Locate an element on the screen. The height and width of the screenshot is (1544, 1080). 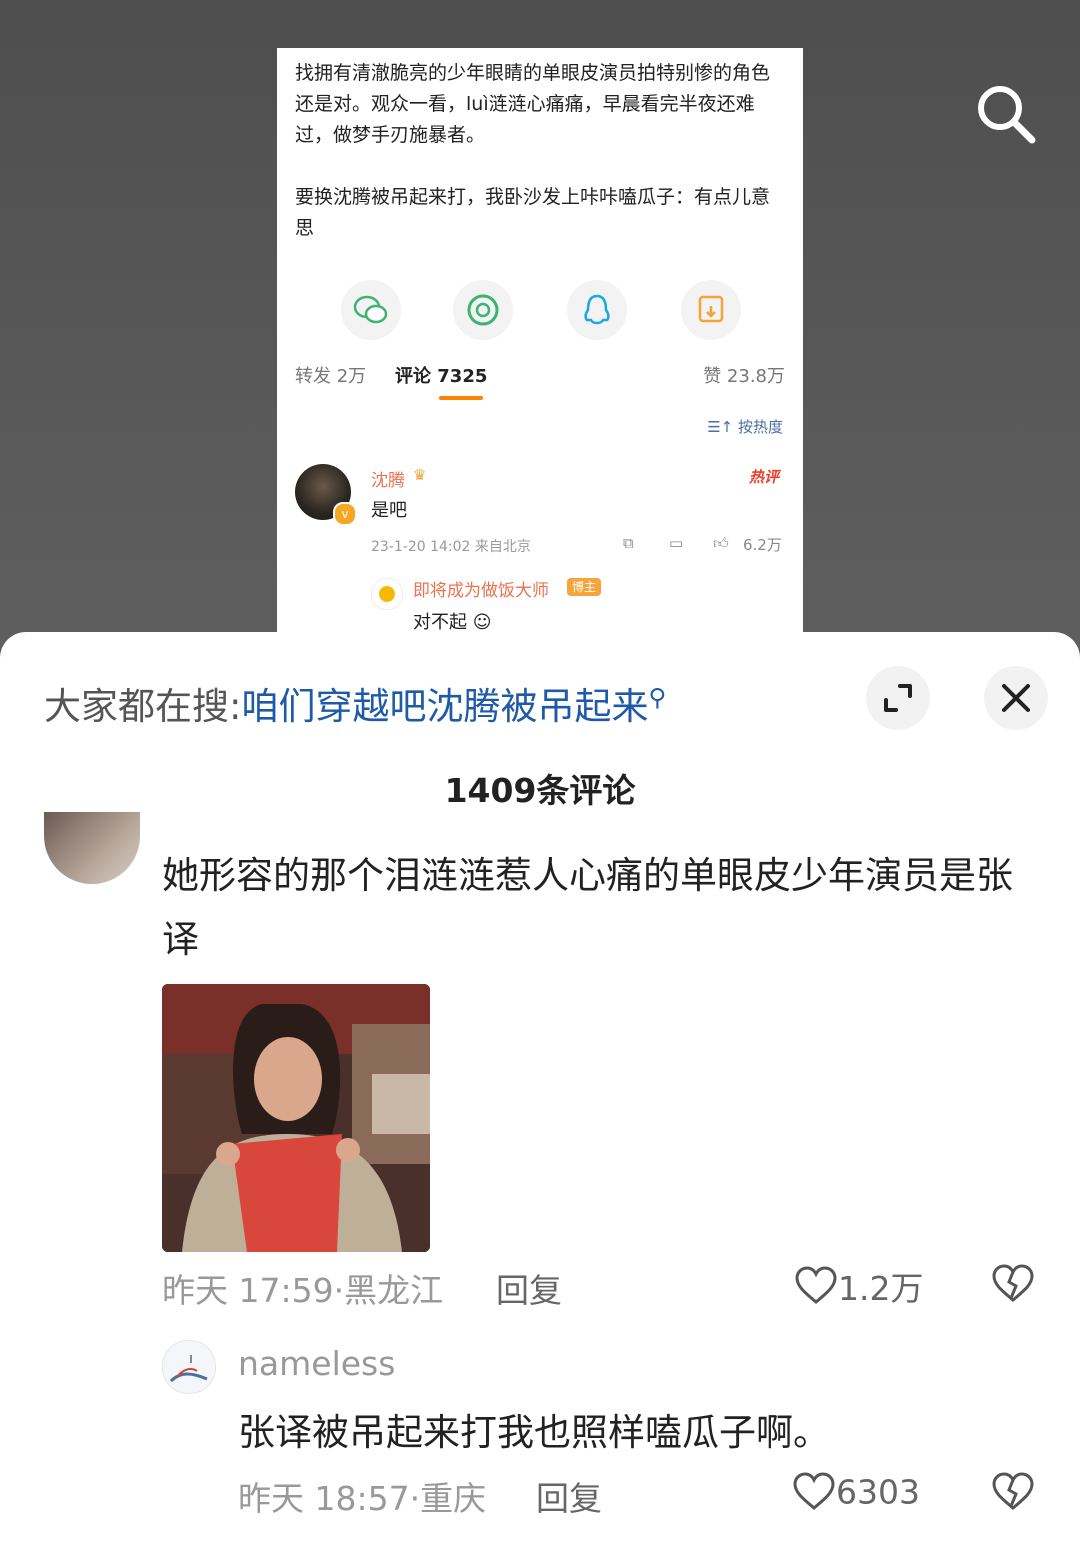
blogger-badge: 博主 is located at coordinates (584, 587).